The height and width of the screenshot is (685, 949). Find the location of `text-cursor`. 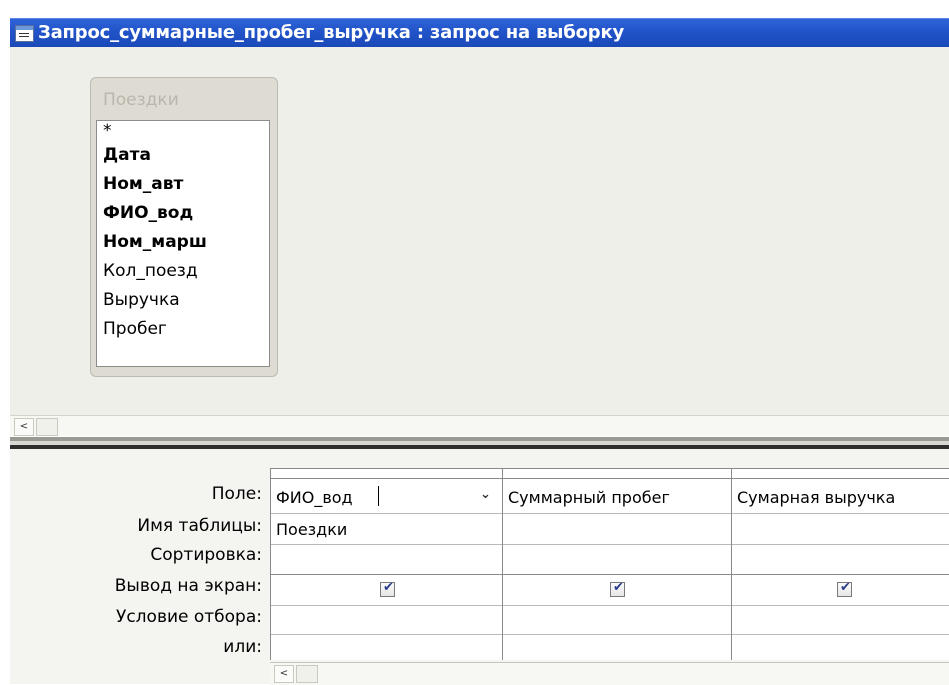

text-cursor is located at coordinates (378, 496).